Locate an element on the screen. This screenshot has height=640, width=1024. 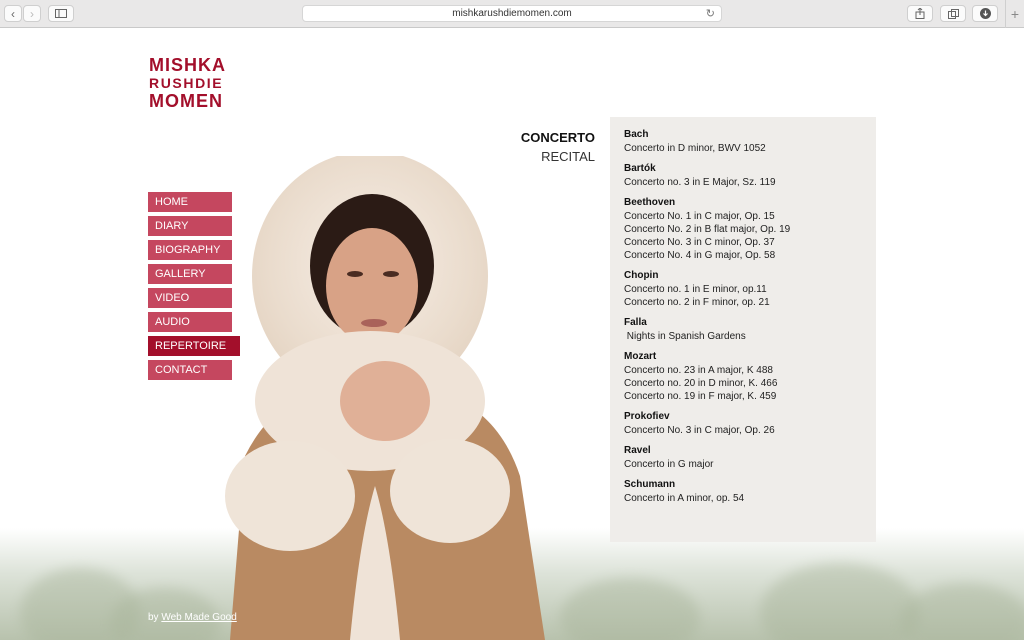
sidebar-toggle-button is located at coordinates (61, 13).